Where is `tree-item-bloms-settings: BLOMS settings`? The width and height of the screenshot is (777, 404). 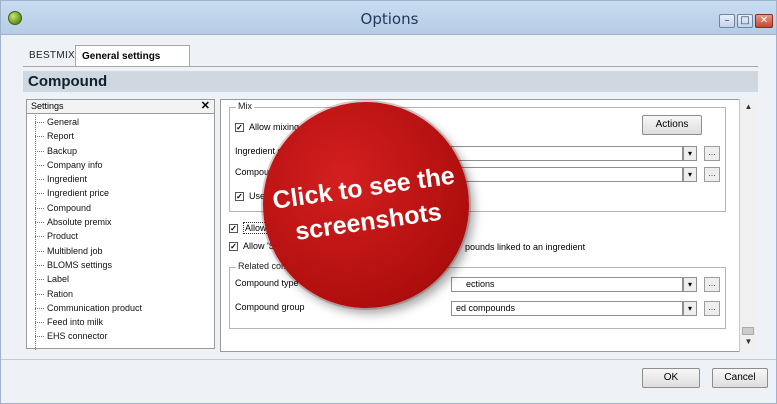 tree-item-bloms-settings: BLOMS settings is located at coordinates (123, 265).